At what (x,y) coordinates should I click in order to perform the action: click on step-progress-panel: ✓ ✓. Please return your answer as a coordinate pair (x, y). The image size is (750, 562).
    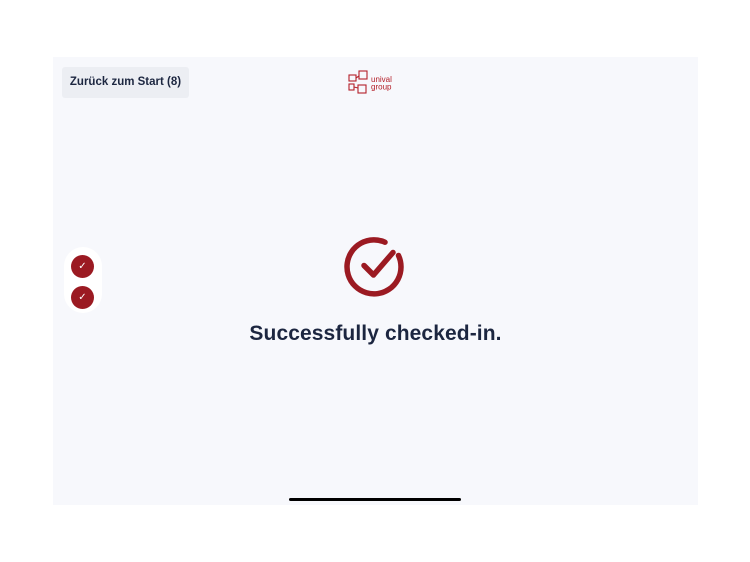
    Looking at the image, I should click on (83, 280).